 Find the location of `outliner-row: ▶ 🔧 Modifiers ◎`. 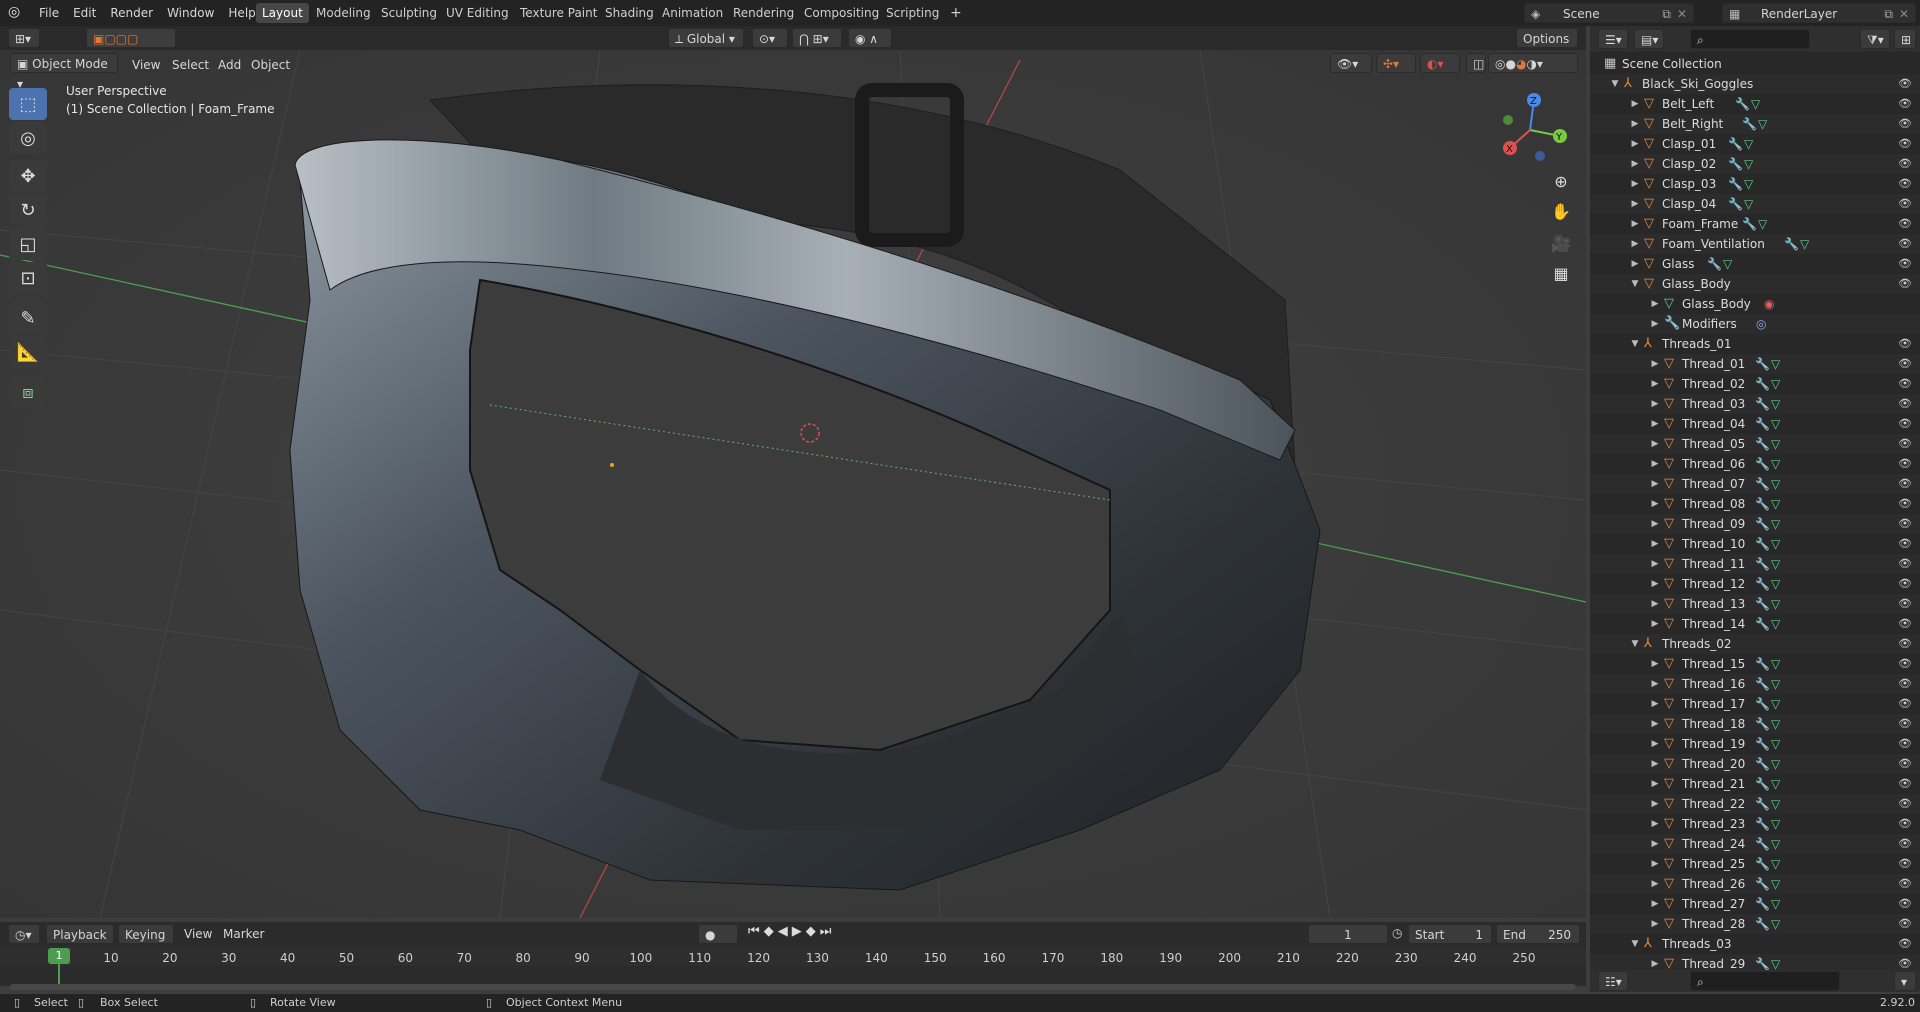

outliner-row: ▶ 🔧 Modifiers ◎ is located at coordinates (1755, 324).